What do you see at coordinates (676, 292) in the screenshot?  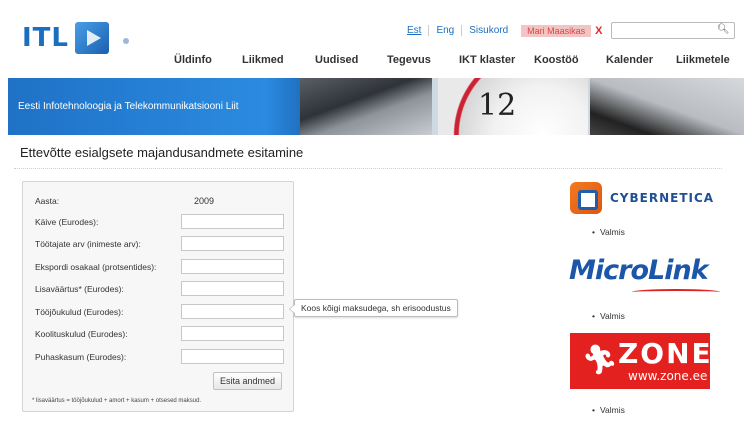 I see `microlink-swoosh-icon` at bounding box center [676, 292].